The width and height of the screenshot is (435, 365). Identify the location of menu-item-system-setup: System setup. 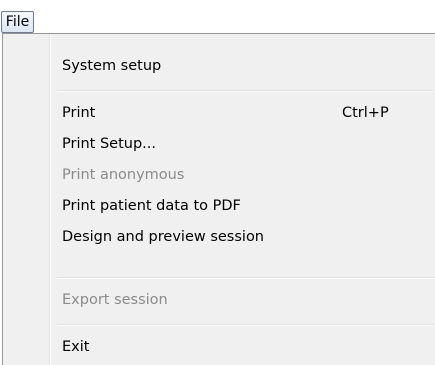
(218, 67).